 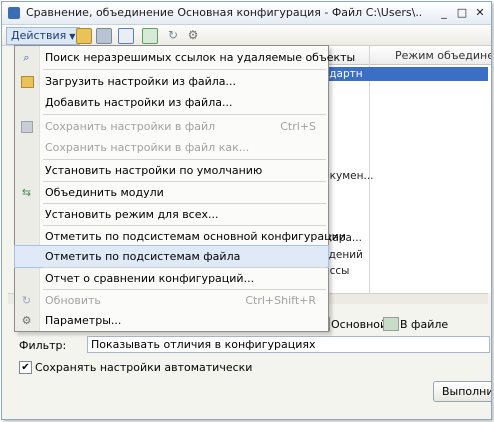 I want to click on maximize-button: □, so click(x=462, y=13).